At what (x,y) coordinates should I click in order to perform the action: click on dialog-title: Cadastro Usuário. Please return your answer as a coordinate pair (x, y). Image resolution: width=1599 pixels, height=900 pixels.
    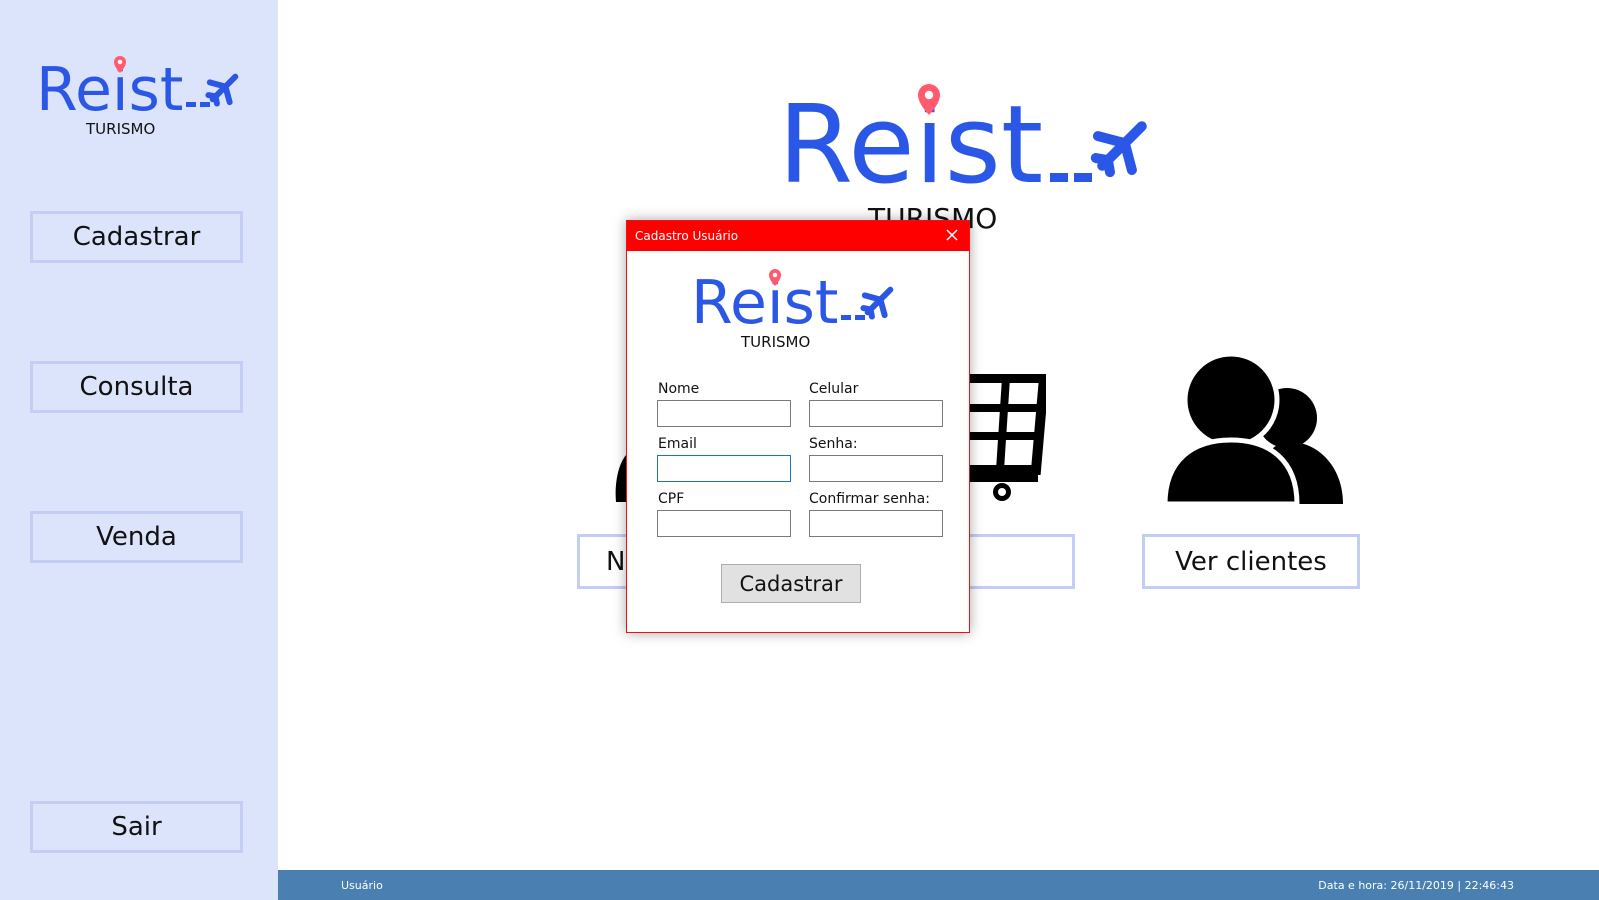
    Looking at the image, I should click on (687, 236).